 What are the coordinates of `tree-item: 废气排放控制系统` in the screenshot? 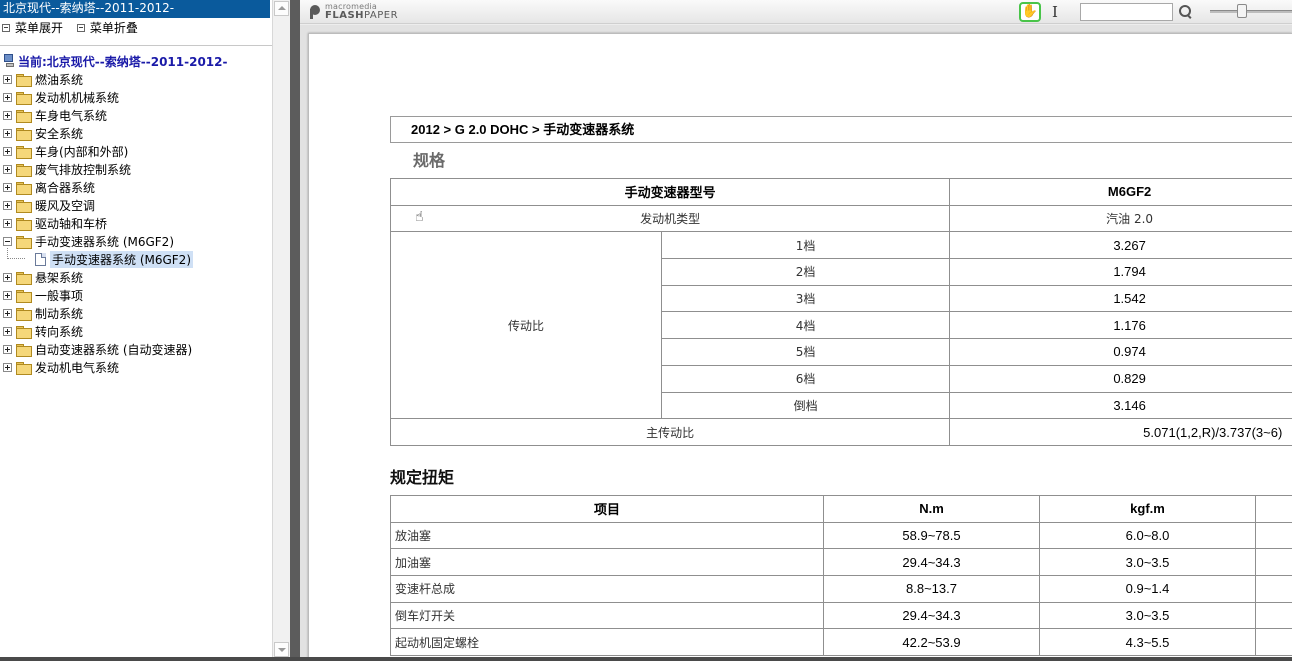 It's located at (136, 169).